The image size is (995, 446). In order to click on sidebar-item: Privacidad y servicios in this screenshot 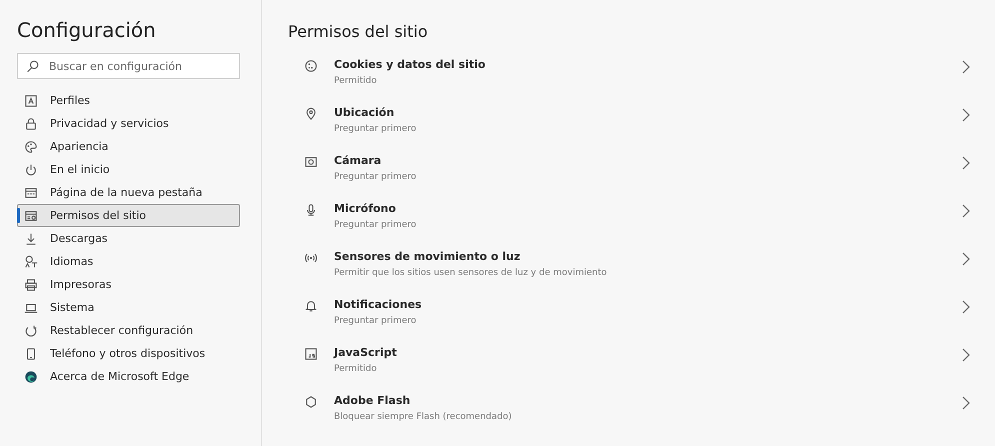, I will do `click(128, 123)`.